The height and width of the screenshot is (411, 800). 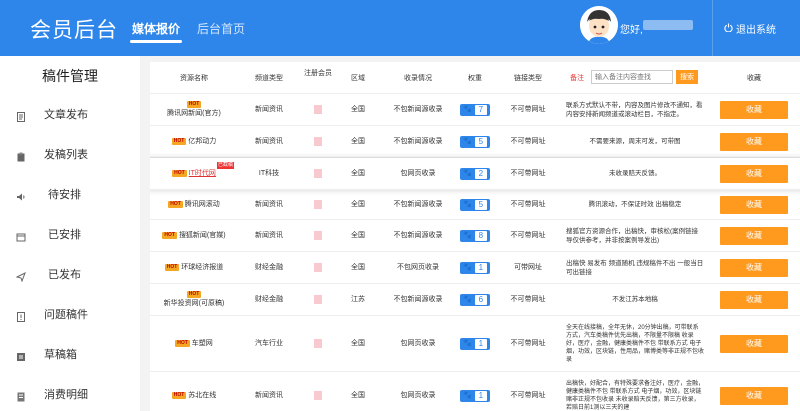 I want to click on remark-cell: 未收录赔天反馈。, so click(x=635, y=173).